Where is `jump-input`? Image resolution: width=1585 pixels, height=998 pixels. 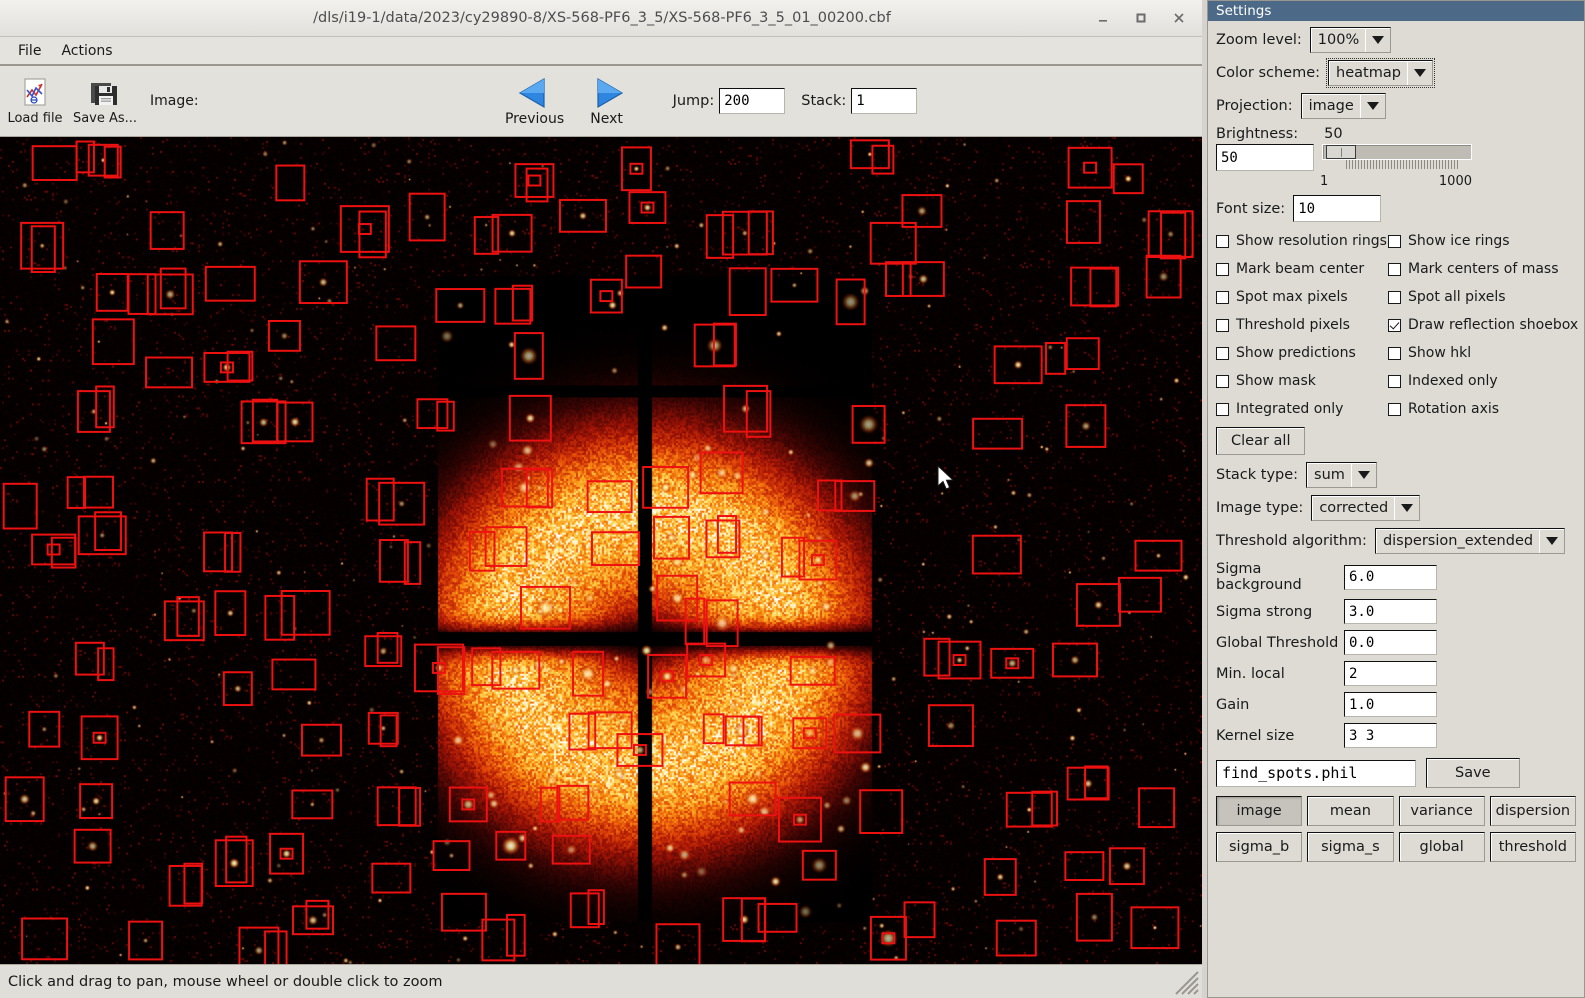
jump-input is located at coordinates (752, 101).